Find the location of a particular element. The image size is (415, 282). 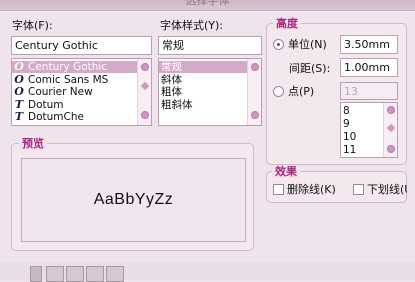

strikethrough-label: 删除线(K) is located at coordinates (311, 189).